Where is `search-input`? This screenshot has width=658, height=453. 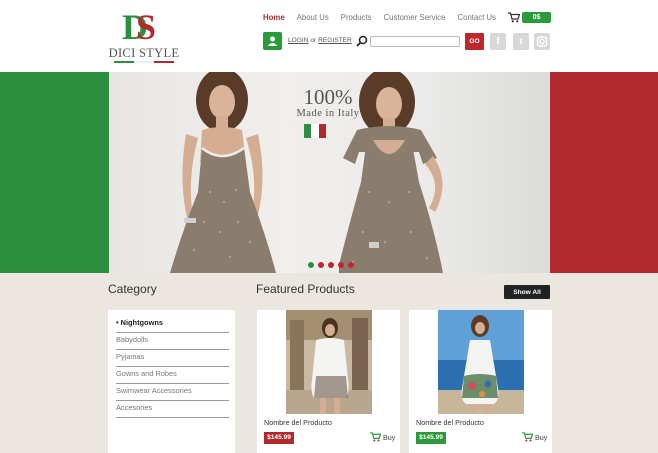
search-input is located at coordinates (415, 41).